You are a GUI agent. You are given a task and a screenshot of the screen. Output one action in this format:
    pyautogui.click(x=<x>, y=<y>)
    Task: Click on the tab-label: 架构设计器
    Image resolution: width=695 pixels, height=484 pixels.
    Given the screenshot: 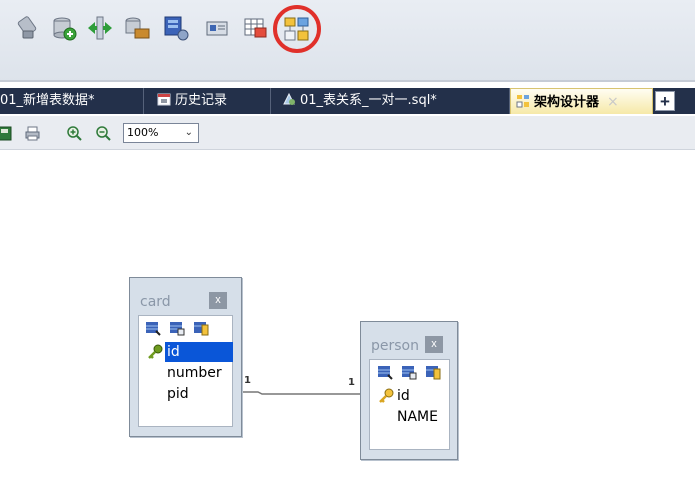 What is the action you would take?
    pyautogui.click(x=567, y=102)
    